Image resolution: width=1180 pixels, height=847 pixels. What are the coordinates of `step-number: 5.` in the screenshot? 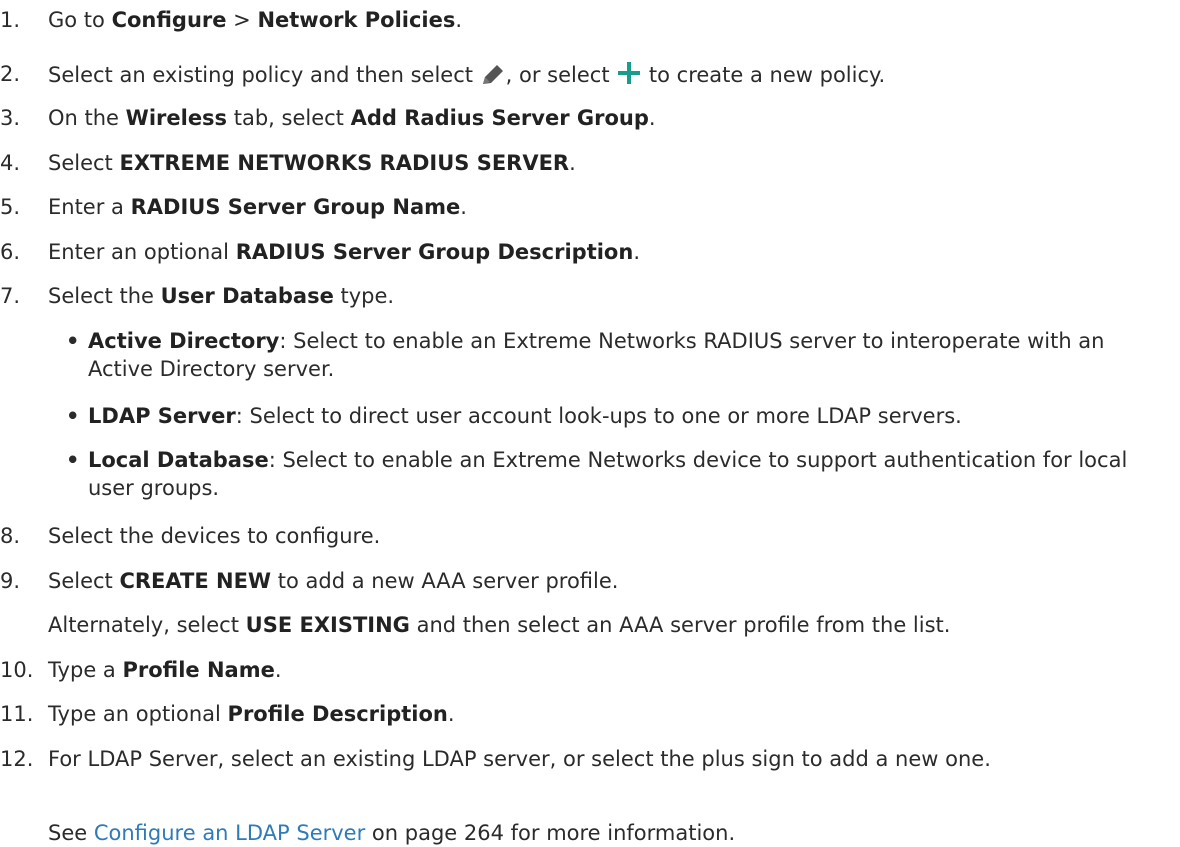 It's located at (10, 207).